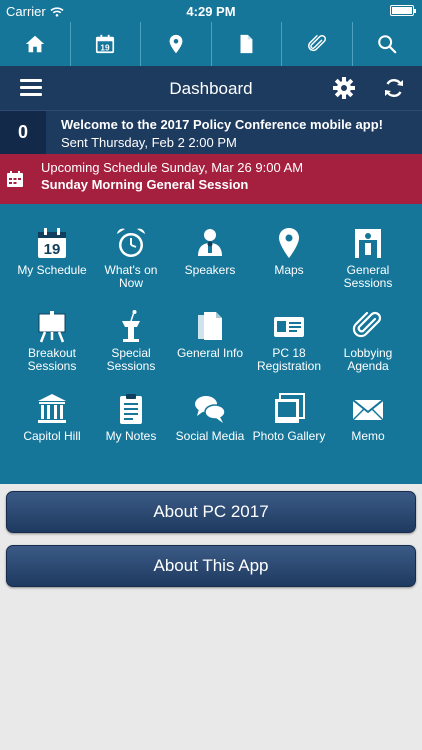 This screenshot has height=750, width=422. Describe the element at coordinates (368, 410) in the screenshot. I see `envelope-icon` at that location.